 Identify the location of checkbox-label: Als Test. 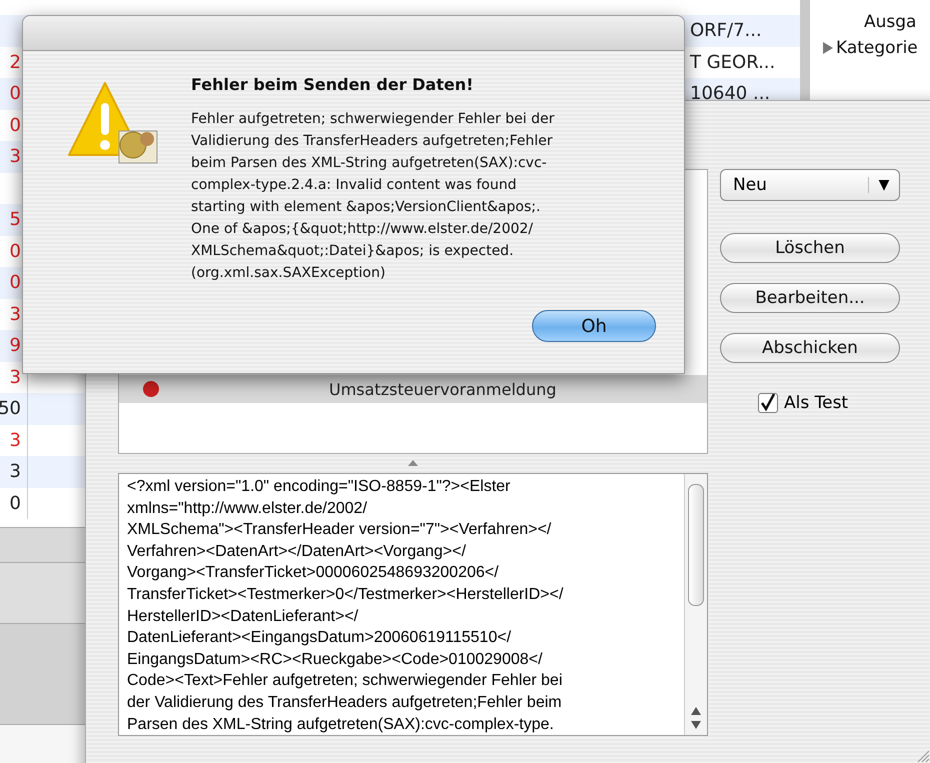
(816, 403).